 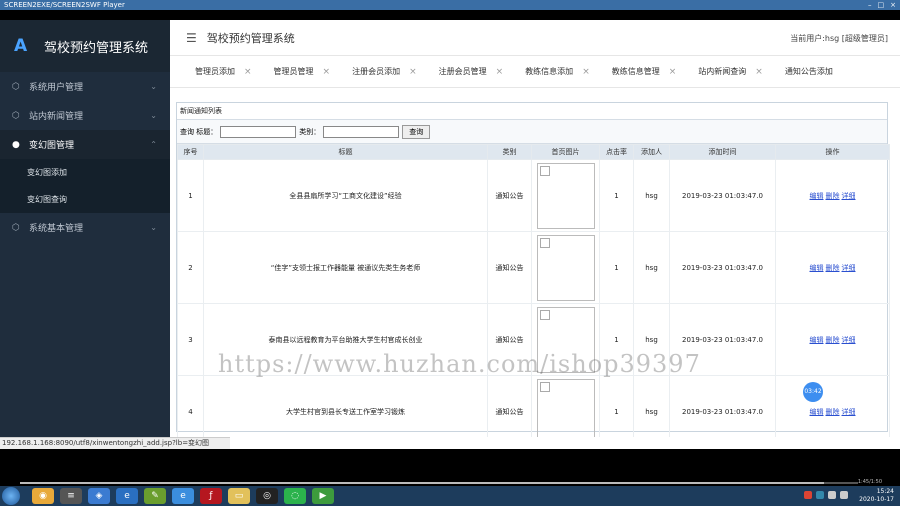 I want to click on logo-icon: A, so click(x=21, y=46).